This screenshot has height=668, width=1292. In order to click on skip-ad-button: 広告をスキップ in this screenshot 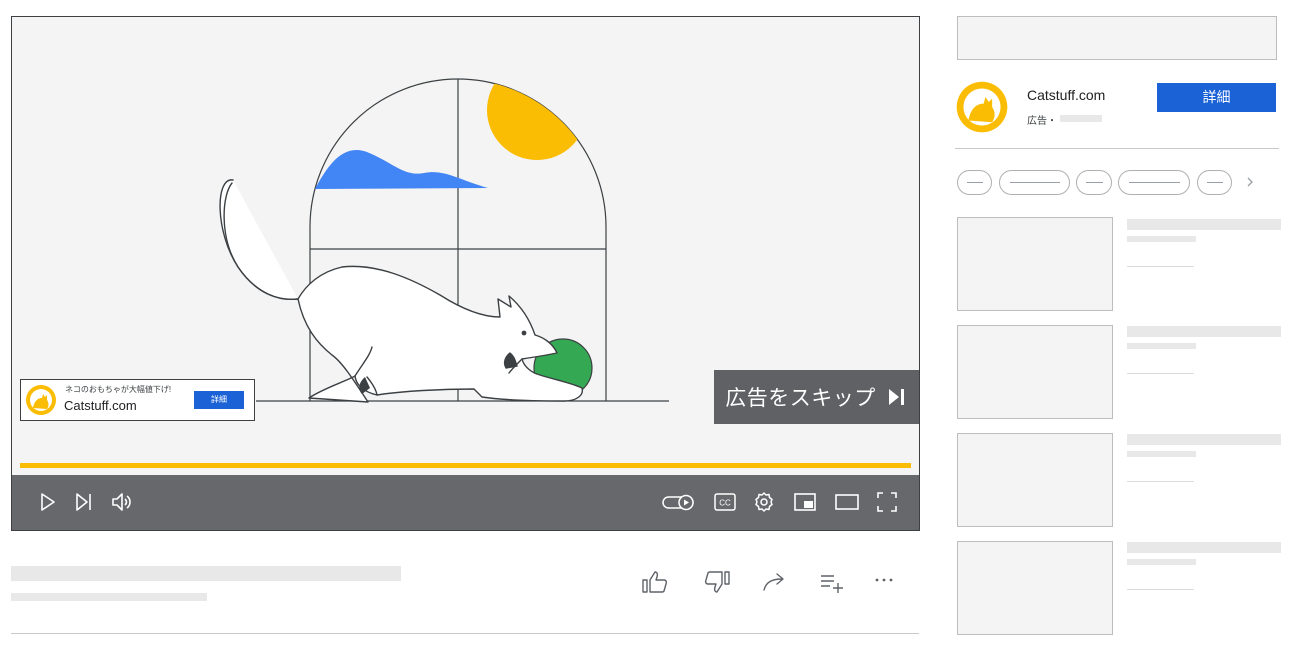, I will do `click(816, 397)`.